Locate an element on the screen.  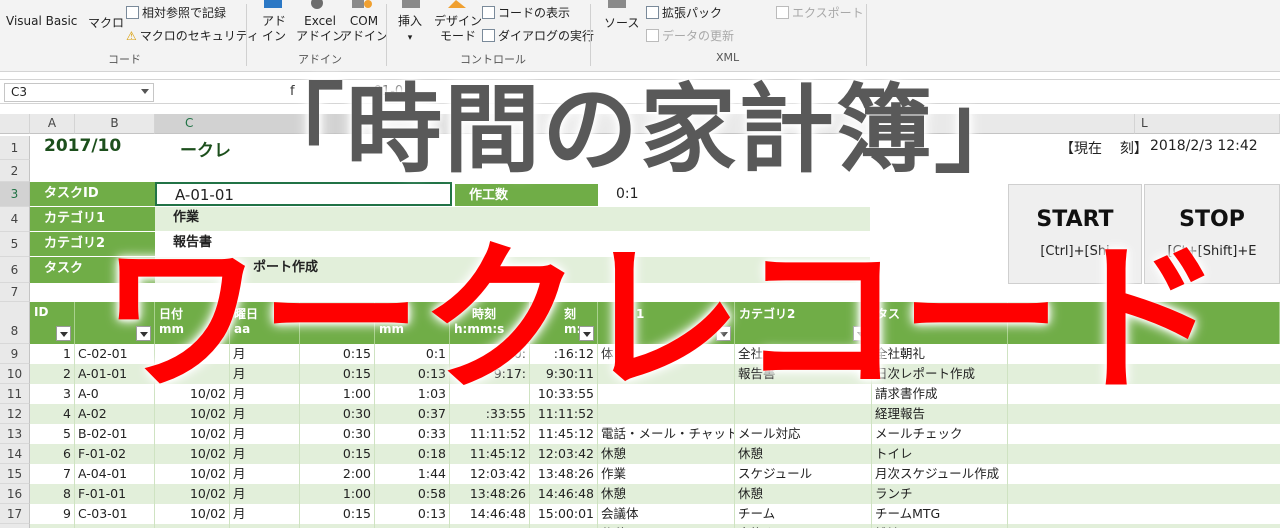
cell-cat2: スケジュール is located at coordinates (803, 474).